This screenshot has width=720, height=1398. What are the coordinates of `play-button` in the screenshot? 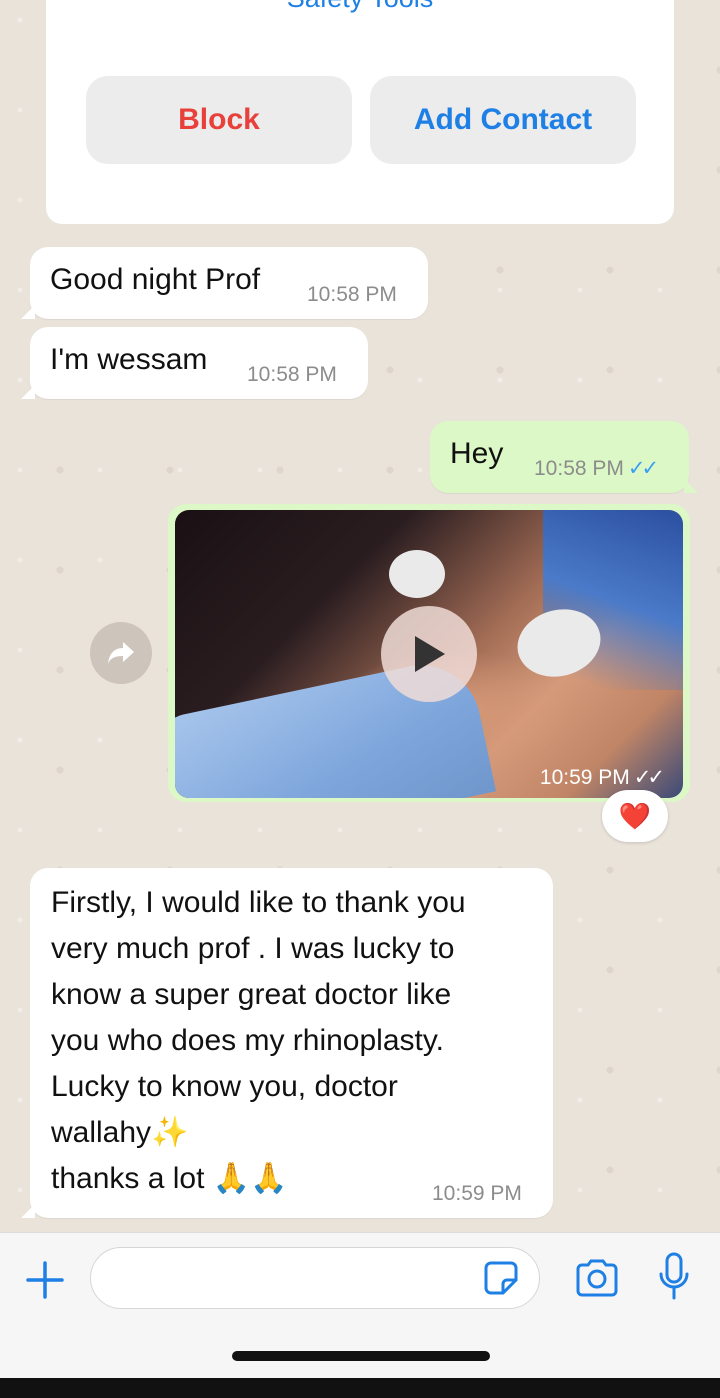 It's located at (429, 654).